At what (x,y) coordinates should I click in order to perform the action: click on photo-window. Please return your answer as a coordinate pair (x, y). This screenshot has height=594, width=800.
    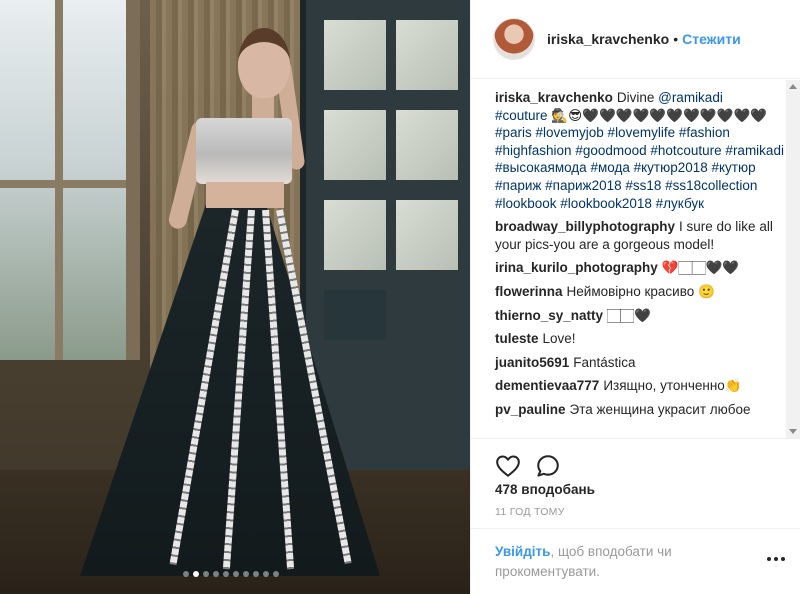
    Looking at the image, I should click on (70, 180).